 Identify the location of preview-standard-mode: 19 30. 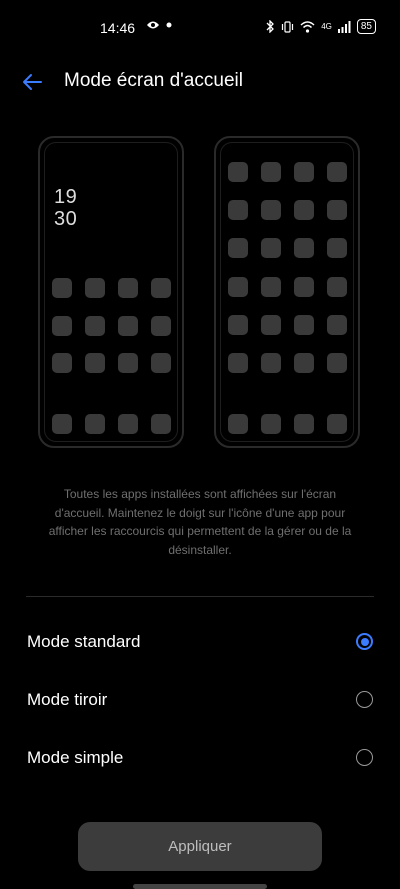
(111, 292).